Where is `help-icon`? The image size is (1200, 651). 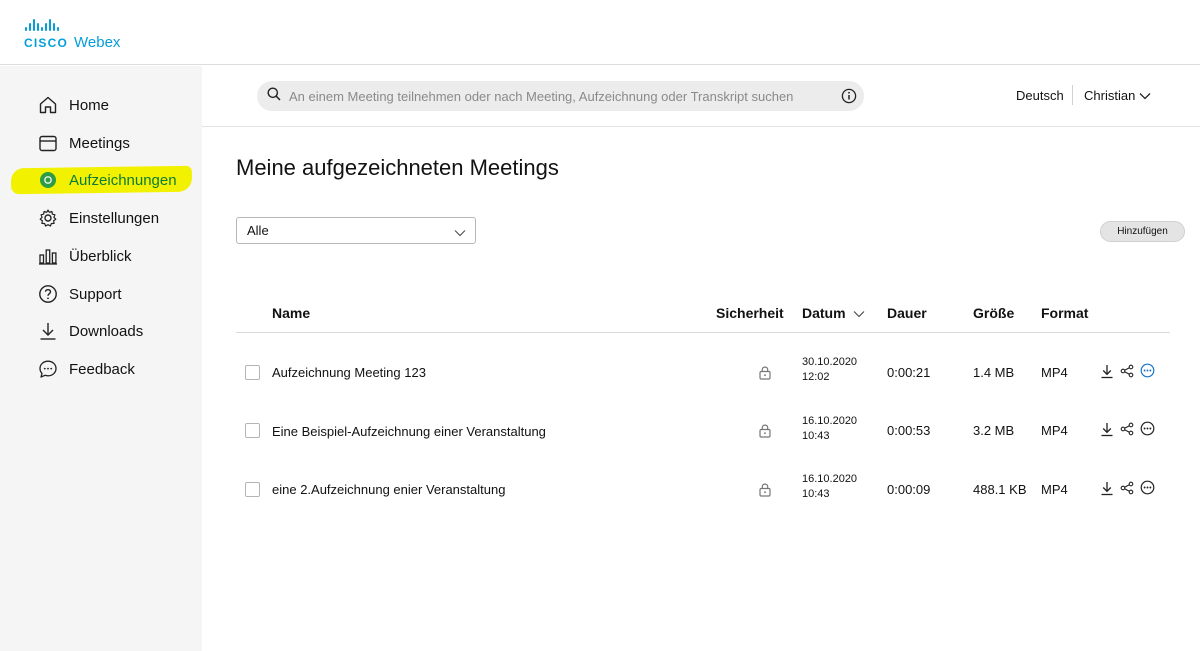 help-icon is located at coordinates (47, 294).